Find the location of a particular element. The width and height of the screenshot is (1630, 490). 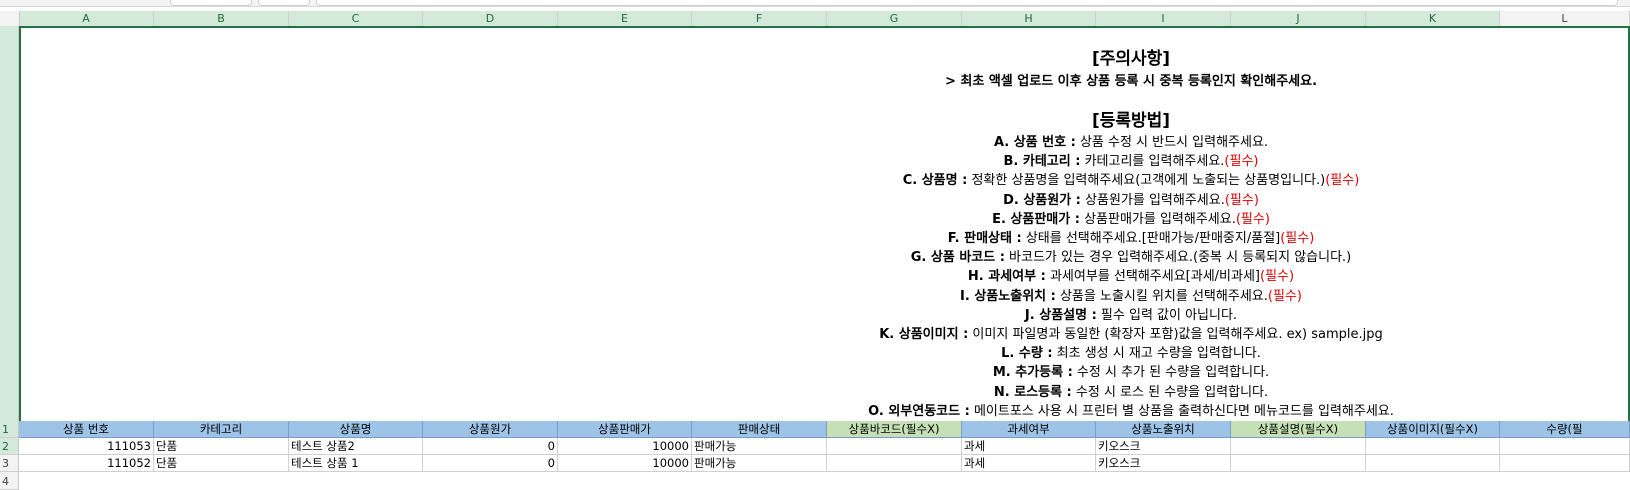

instruction-line: E. 상품판매가 : 상품판매가를 입력해주세요.(필수) is located at coordinates (1131, 217).